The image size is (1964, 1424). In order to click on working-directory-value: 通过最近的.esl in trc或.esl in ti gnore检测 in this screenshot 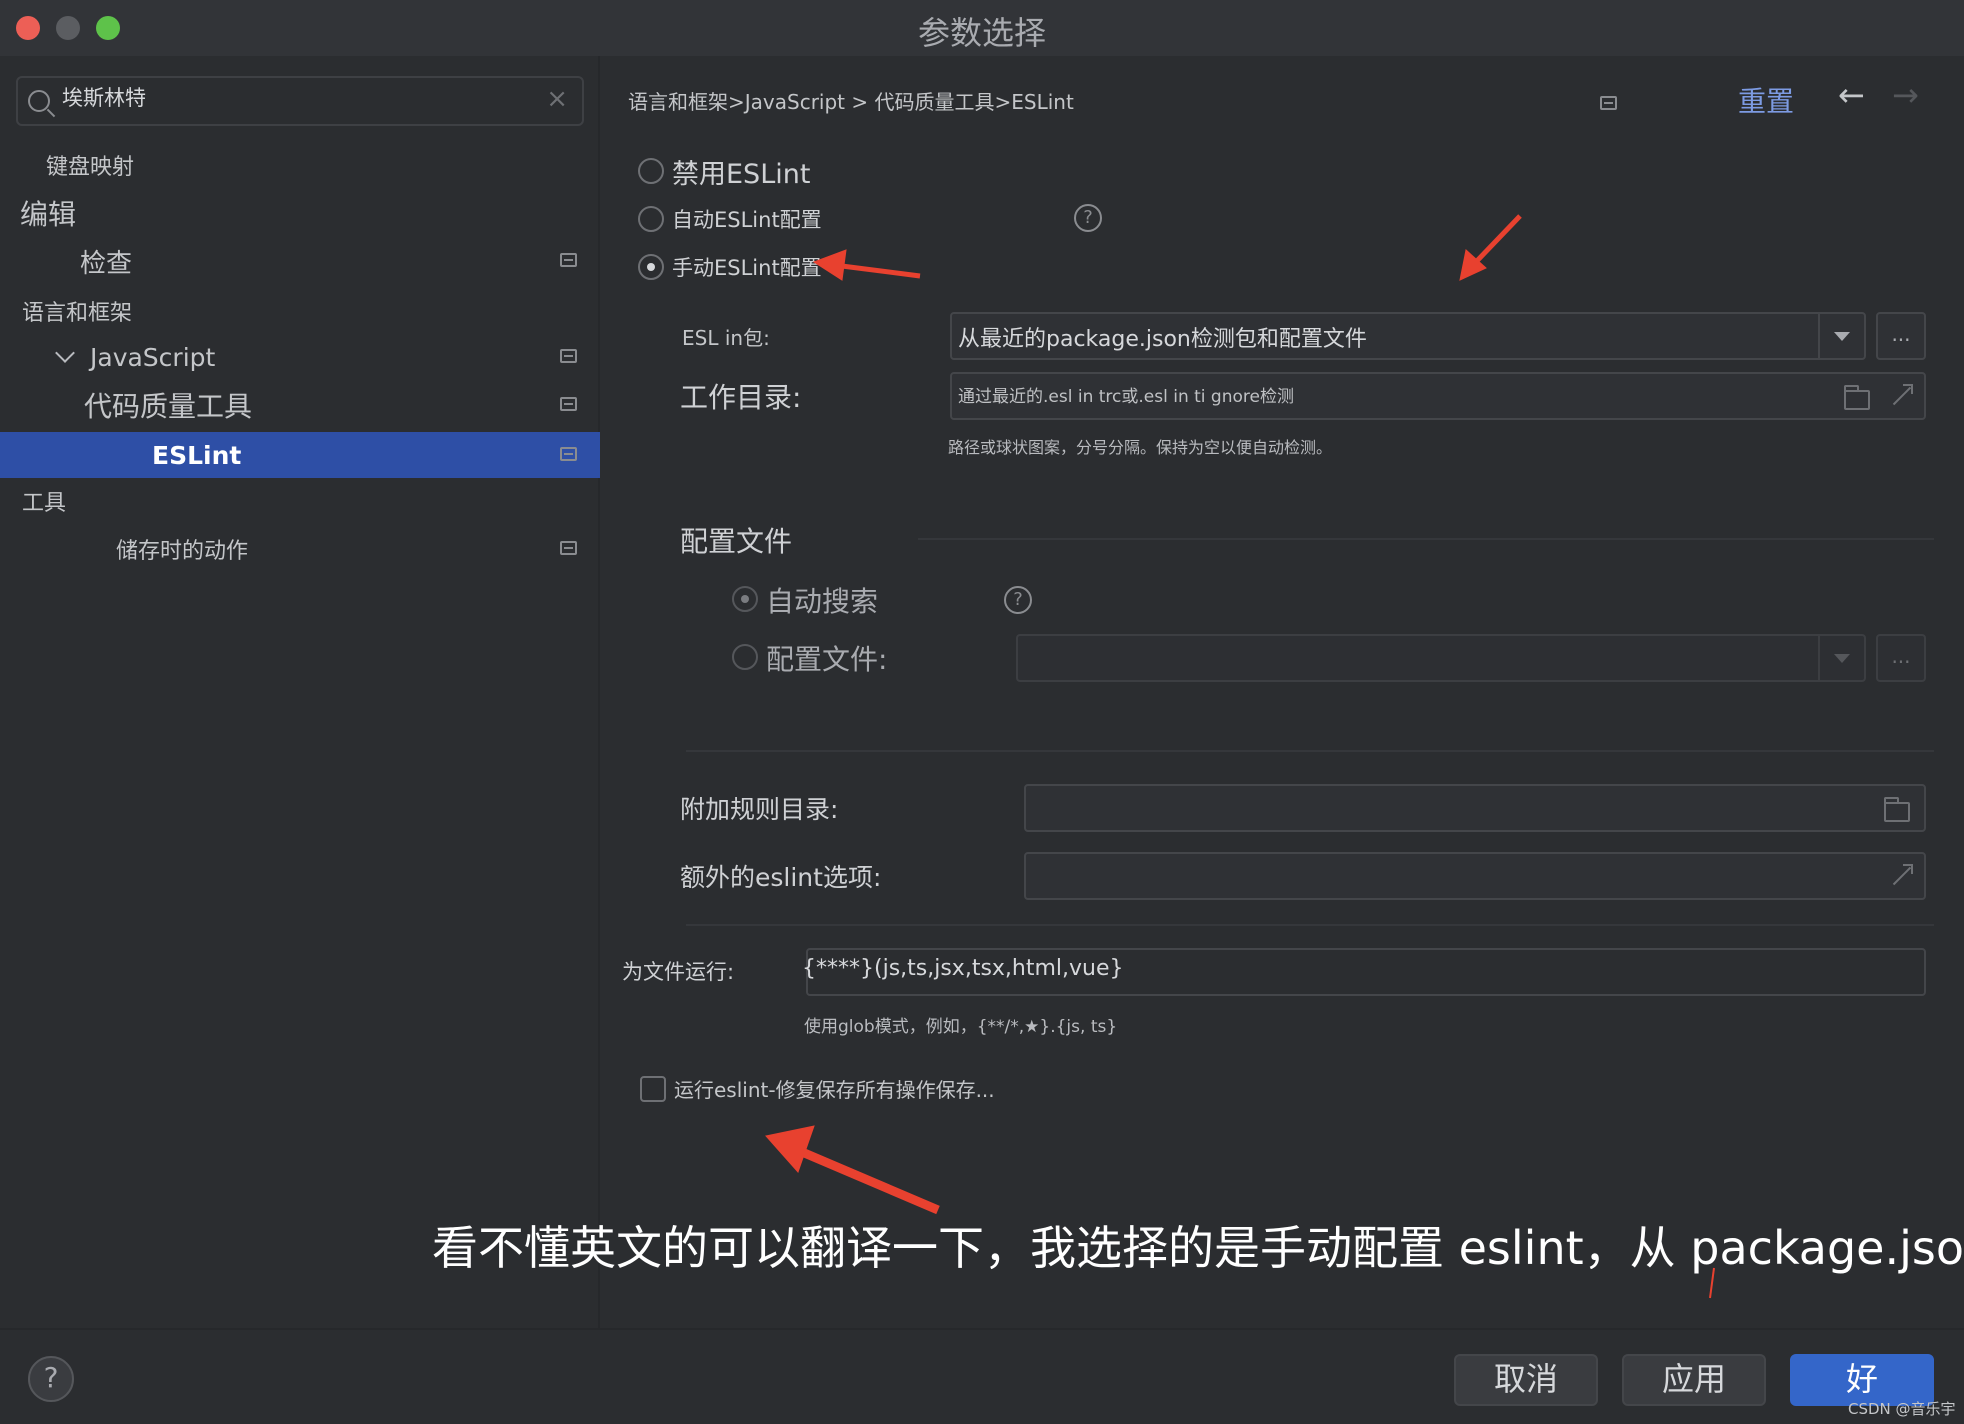, I will do `click(1126, 397)`.